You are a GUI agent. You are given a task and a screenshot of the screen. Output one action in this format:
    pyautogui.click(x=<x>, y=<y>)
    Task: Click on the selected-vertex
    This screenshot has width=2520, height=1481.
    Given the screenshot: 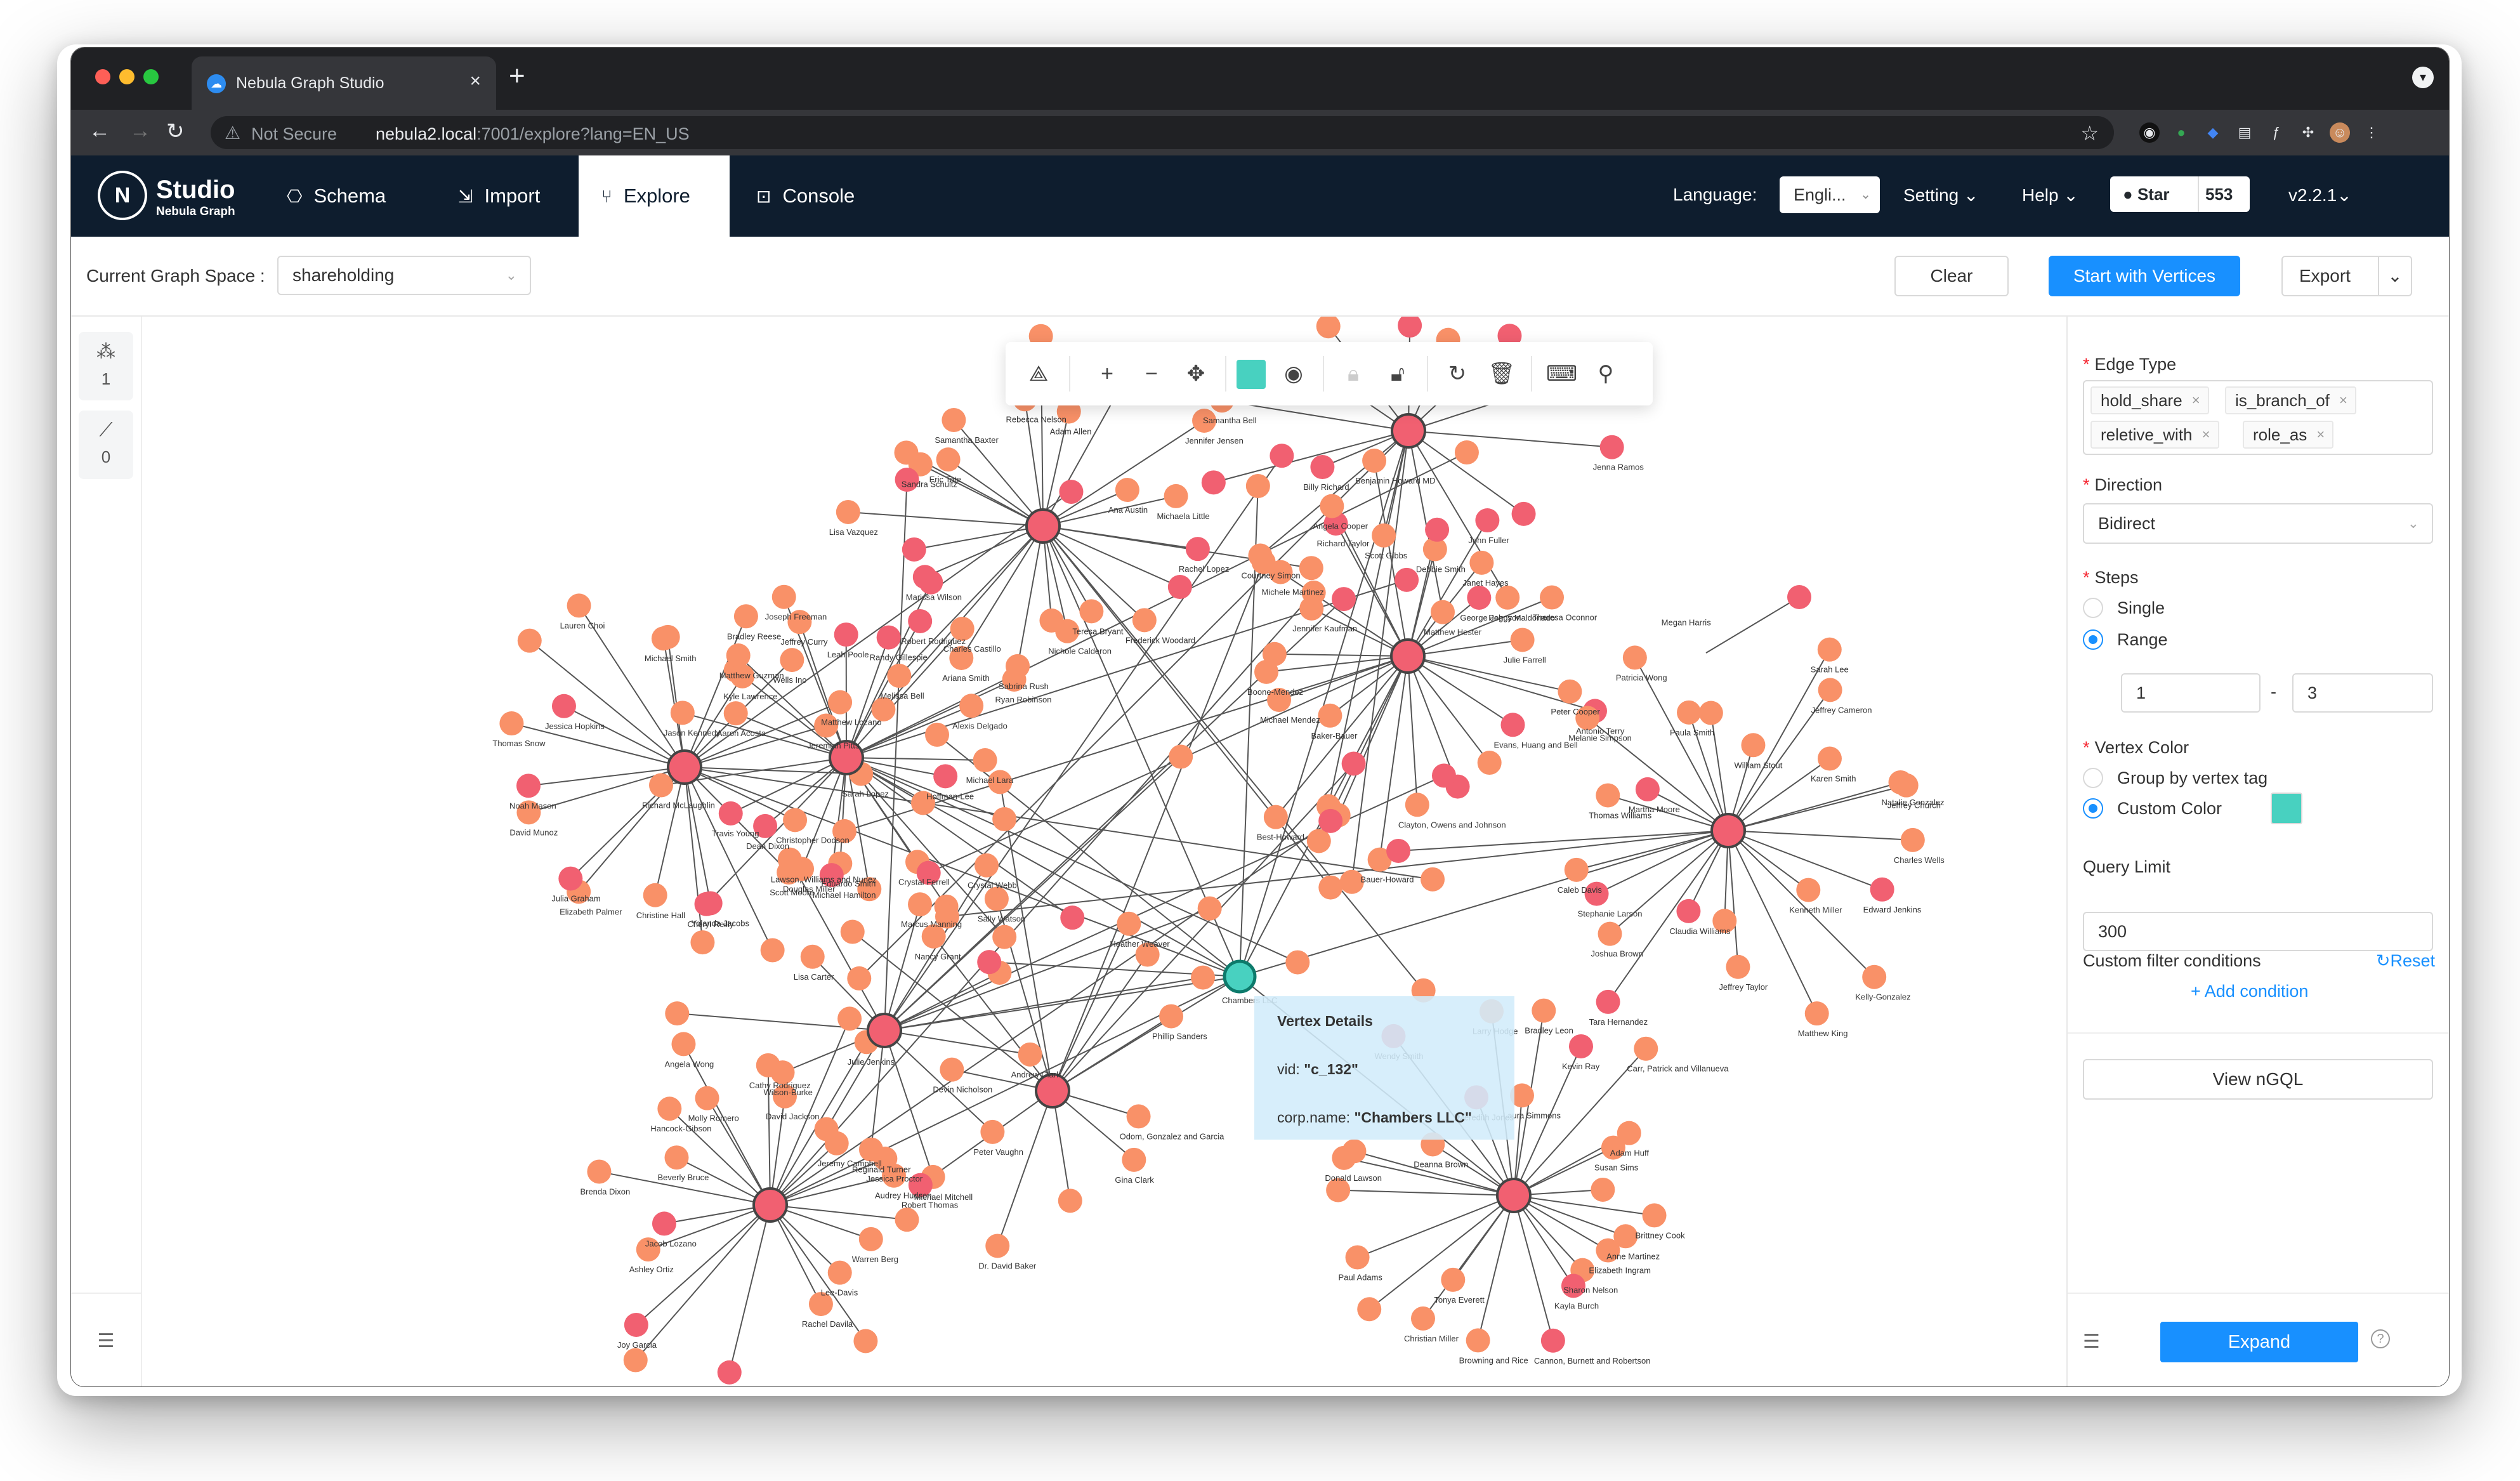 What is the action you would take?
    pyautogui.click(x=1240, y=977)
    